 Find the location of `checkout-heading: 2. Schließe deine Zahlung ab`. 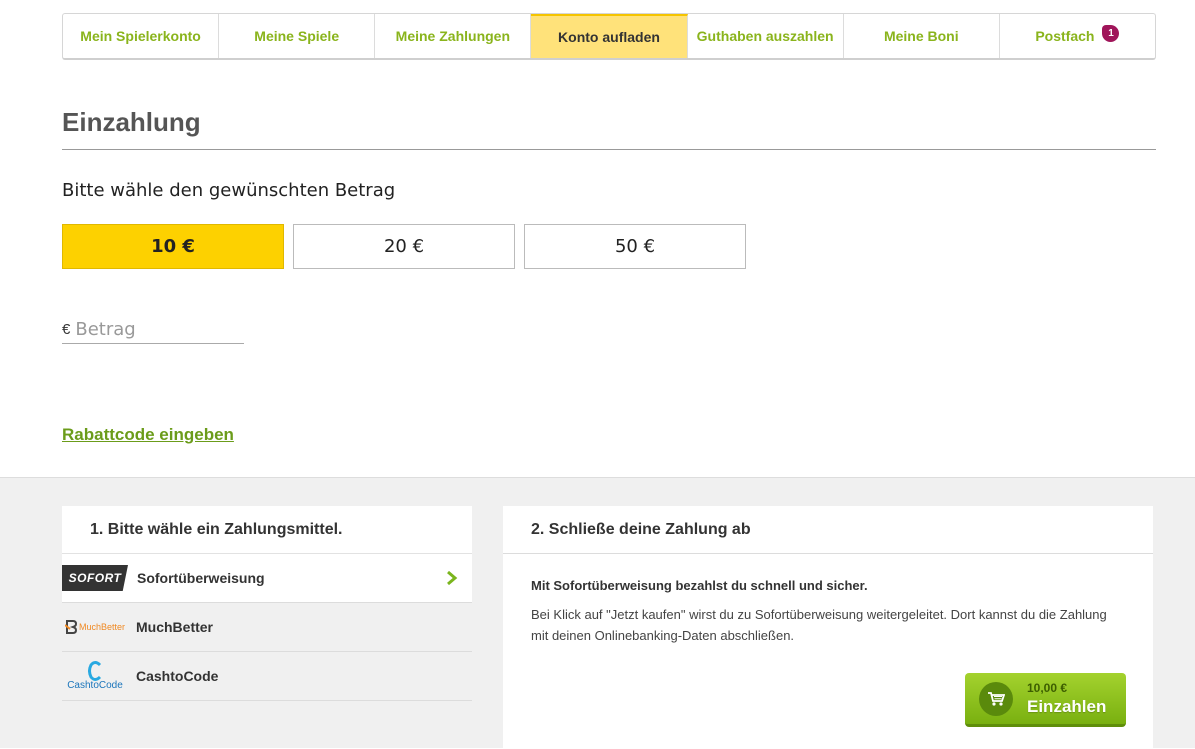

checkout-heading: 2. Schließe deine Zahlung ab is located at coordinates (828, 530).